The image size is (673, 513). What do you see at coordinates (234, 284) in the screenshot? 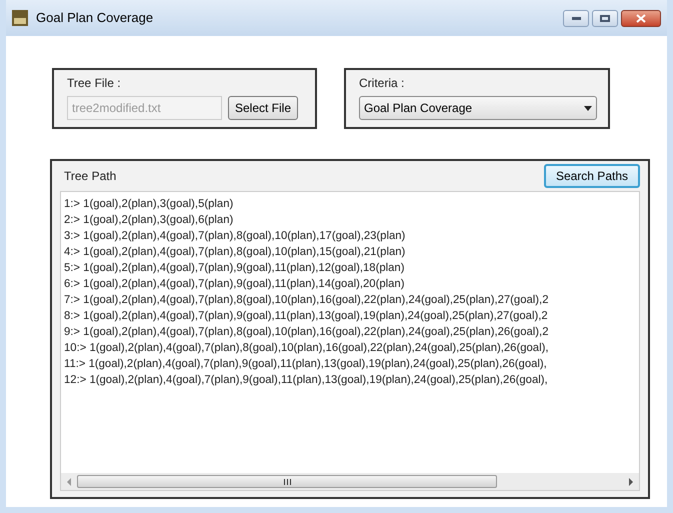
I see `path-line: 6:> 1(goal),2(plan),4(goal),7(plan),9(goal),11(plan),14(goal),20(plan)` at bounding box center [234, 284].